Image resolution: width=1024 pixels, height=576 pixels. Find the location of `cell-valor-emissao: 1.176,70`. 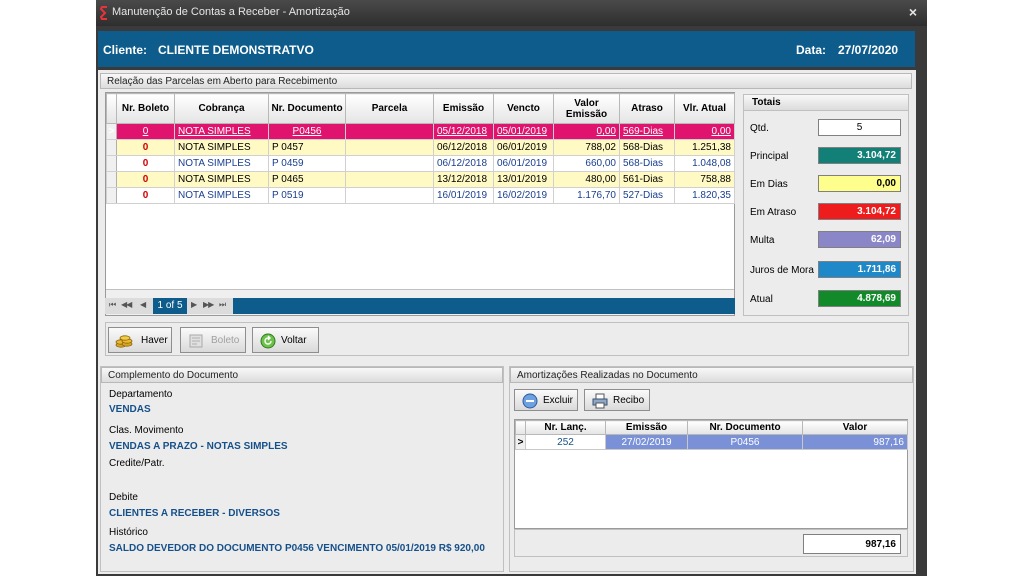

cell-valor-emissao: 1.176,70 is located at coordinates (586, 195).